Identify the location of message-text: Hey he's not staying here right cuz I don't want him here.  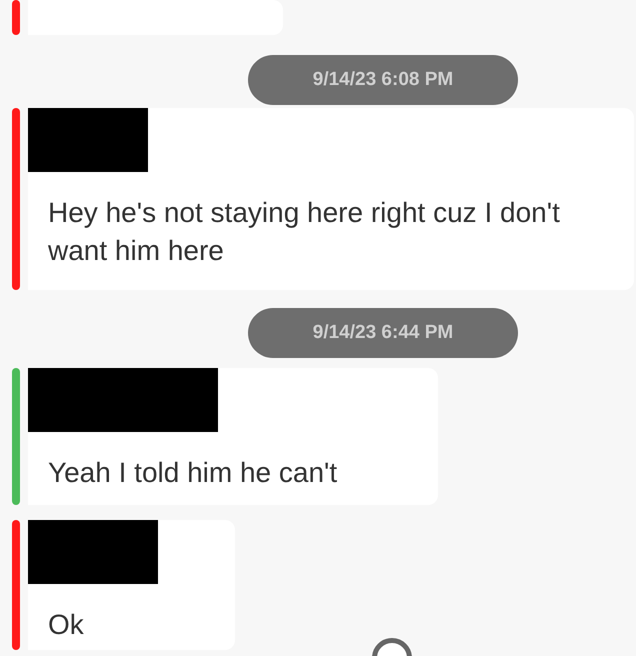
(304, 232).